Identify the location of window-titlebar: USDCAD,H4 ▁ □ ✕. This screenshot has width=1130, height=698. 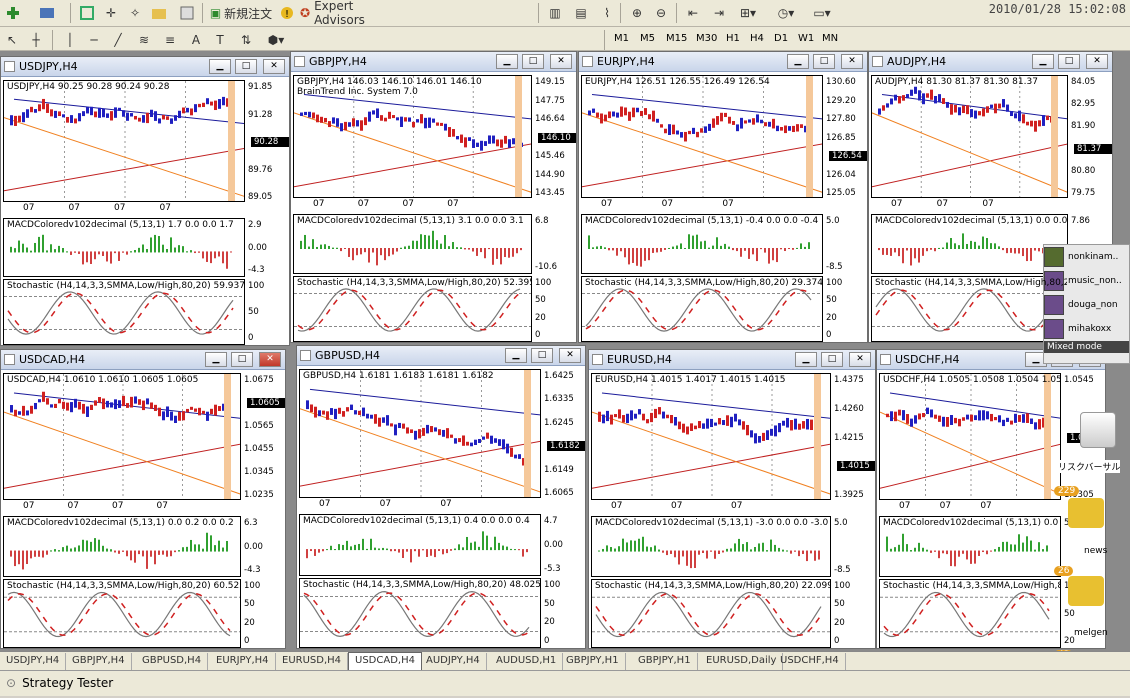
(143, 360).